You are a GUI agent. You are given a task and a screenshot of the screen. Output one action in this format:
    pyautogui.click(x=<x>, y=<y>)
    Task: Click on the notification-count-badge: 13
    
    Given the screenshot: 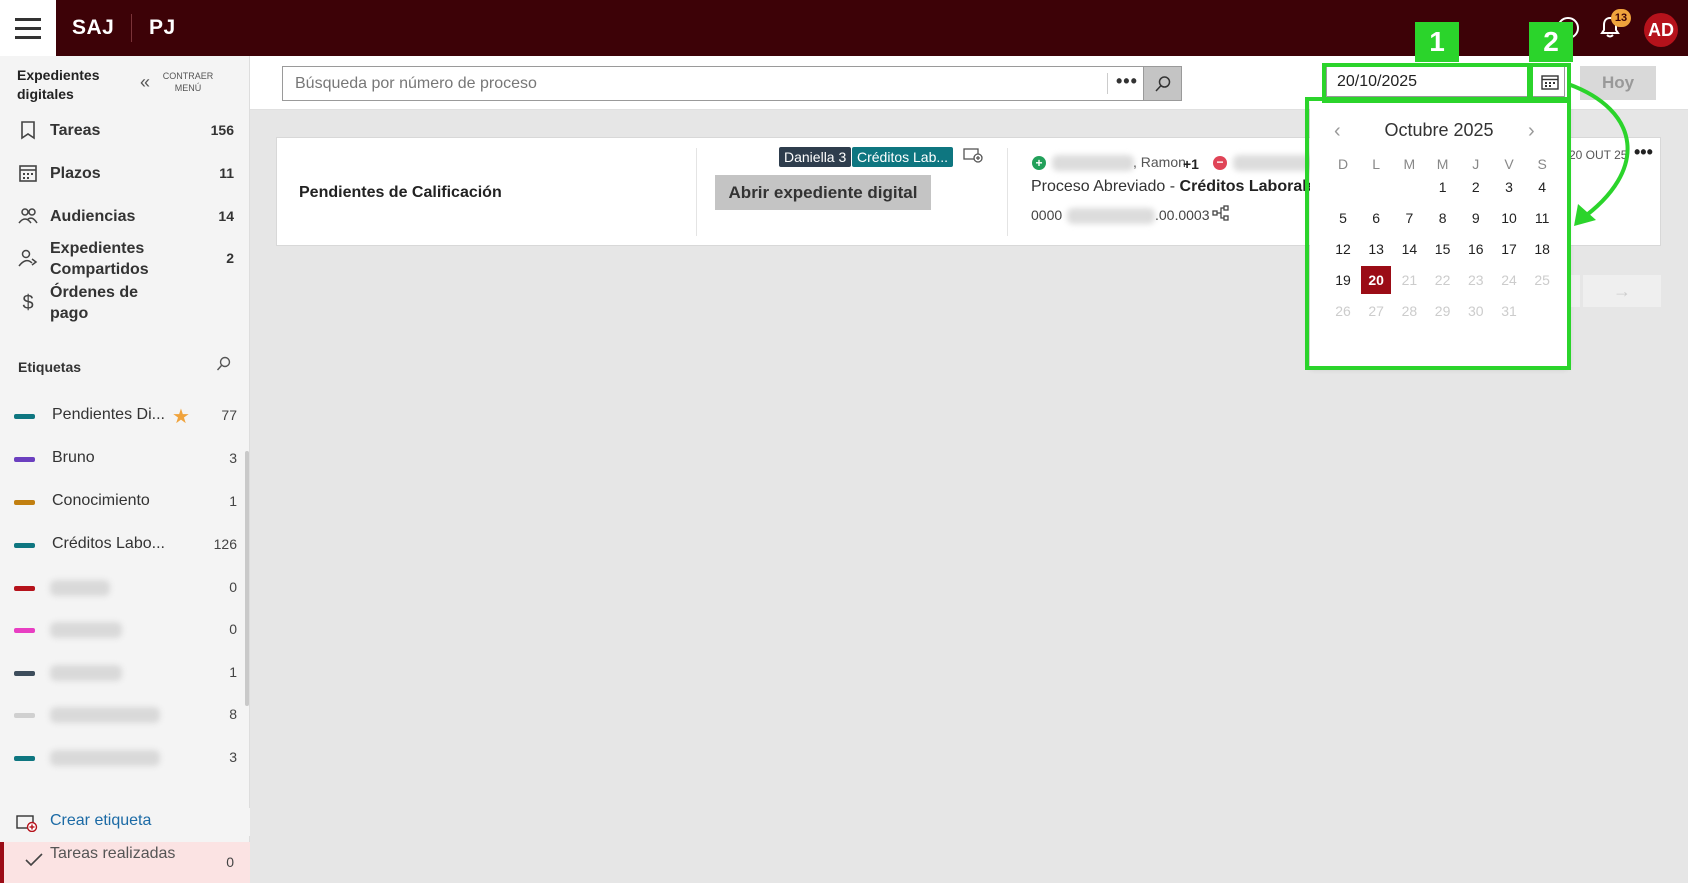 What is the action you would take?
    pyautogui.click(x=1621, y=18)
    